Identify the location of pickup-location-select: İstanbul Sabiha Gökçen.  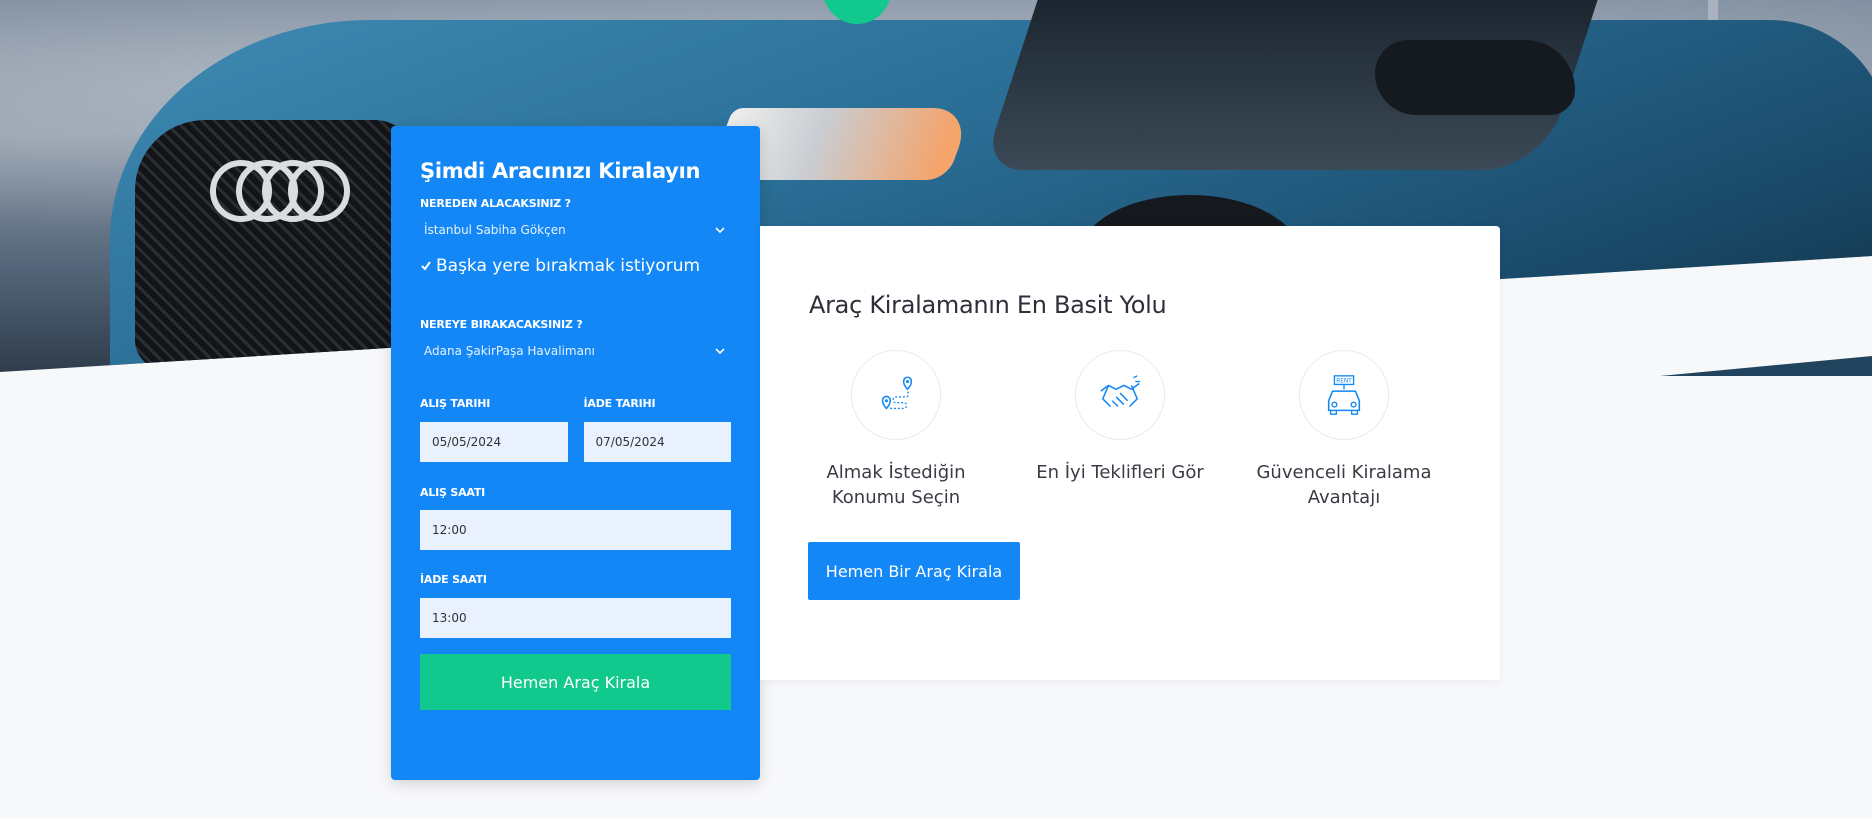
(575, 230).